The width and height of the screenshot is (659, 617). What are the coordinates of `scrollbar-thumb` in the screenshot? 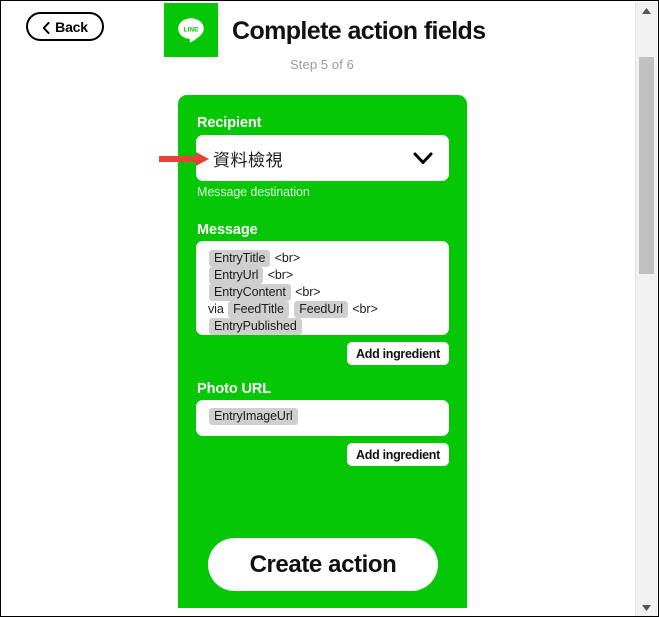 It's located at (646, 165).